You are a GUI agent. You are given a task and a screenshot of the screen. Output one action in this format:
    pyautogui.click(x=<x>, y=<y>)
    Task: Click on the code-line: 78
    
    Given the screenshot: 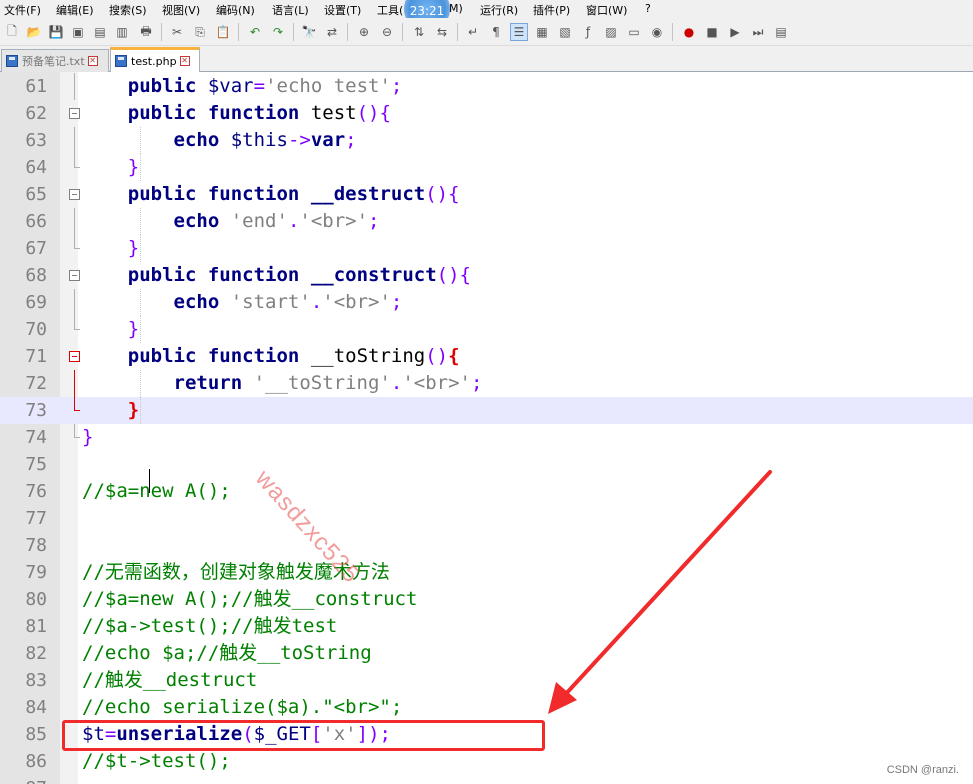 What is the action you would take?
    pyautogui.click(x=486, y=545)
    